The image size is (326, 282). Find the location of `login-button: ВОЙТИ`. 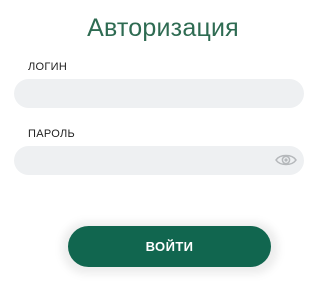

login-button: ВОЙТИ is located at coordinates (169, 246).